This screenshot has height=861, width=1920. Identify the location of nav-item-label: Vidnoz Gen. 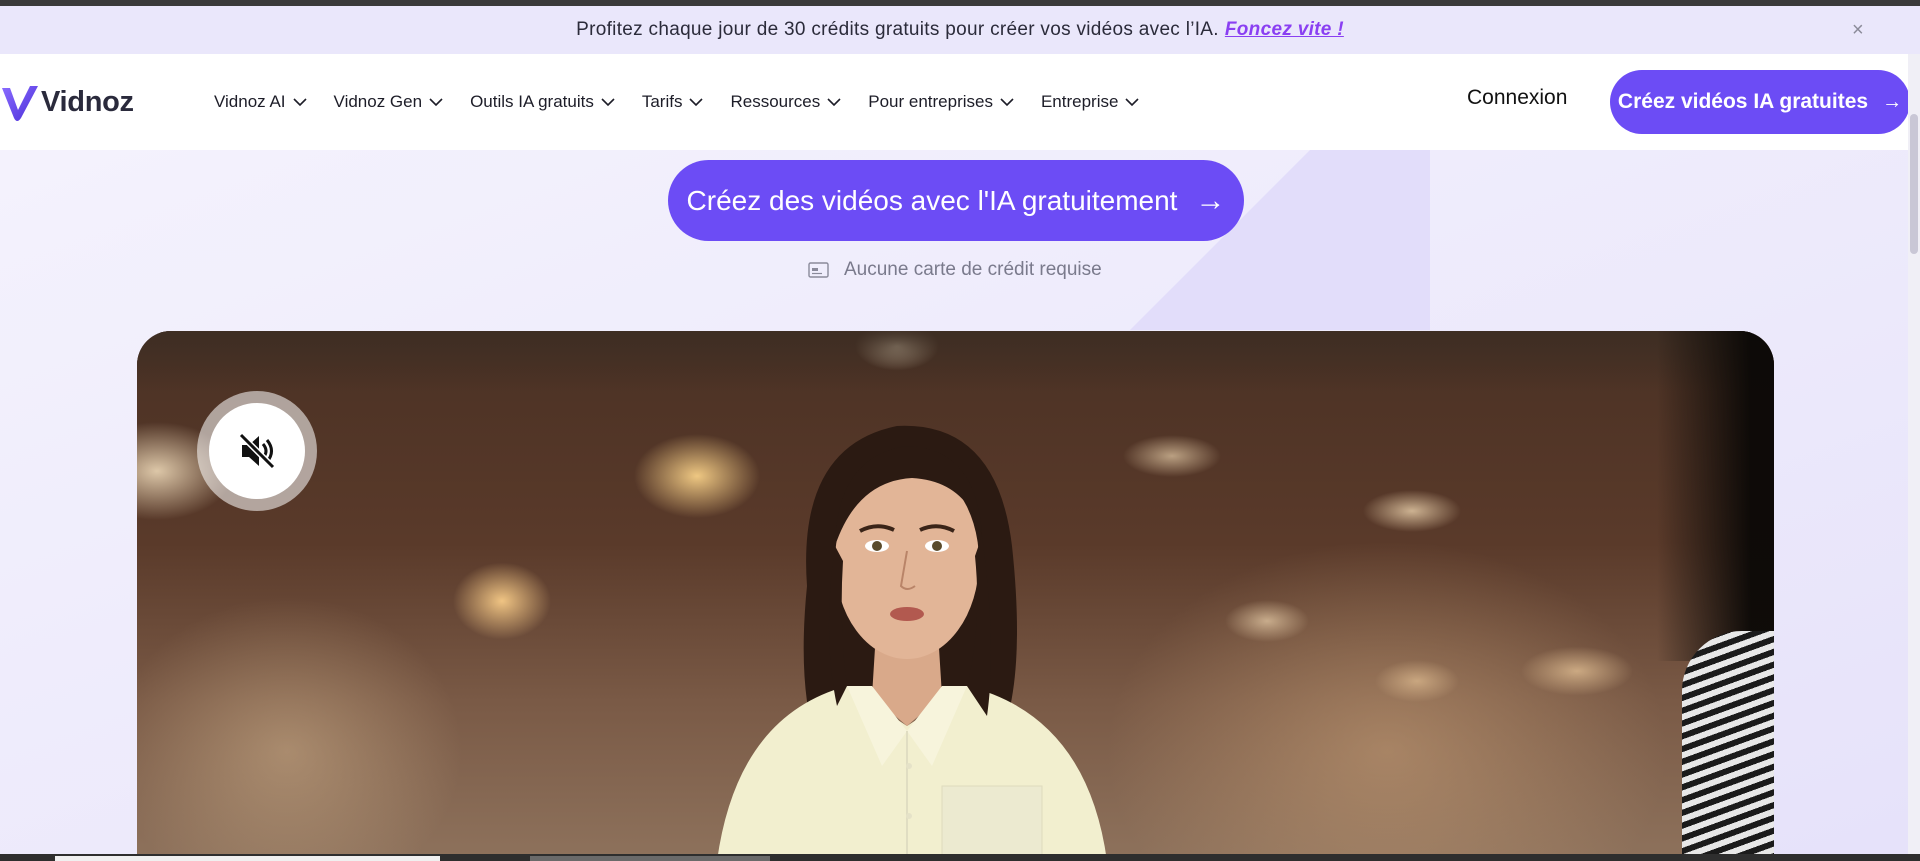
(378, 101).